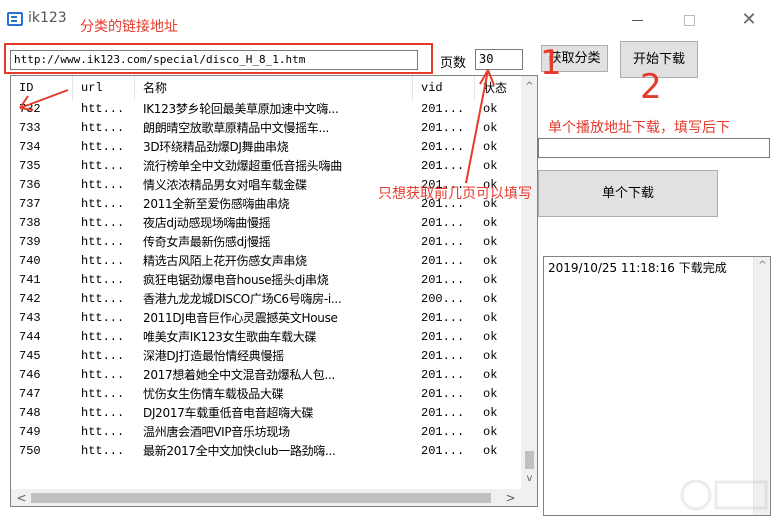 The width and height of the screenshot is (778, 524). I want to click on column-header-name: 名称, so click(274, 88).